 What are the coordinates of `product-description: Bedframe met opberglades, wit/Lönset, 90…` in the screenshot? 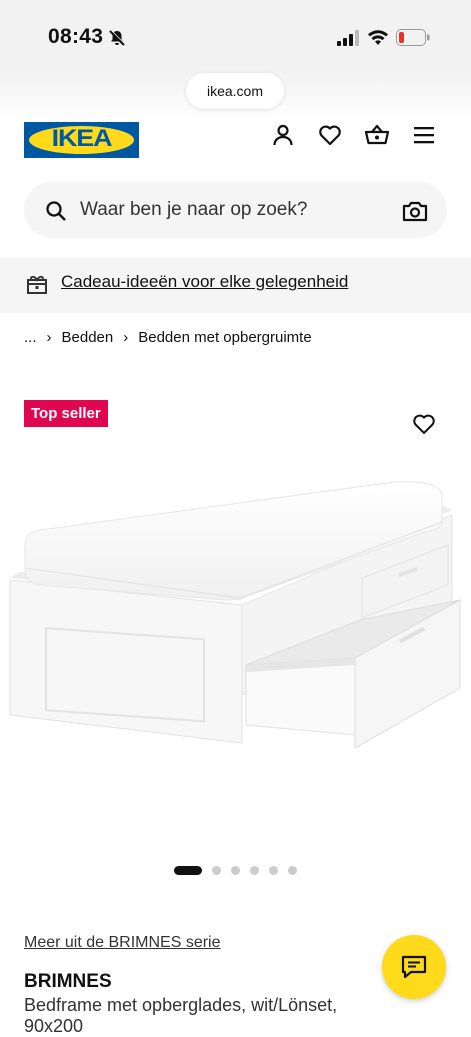 It's located at (180, 1016).